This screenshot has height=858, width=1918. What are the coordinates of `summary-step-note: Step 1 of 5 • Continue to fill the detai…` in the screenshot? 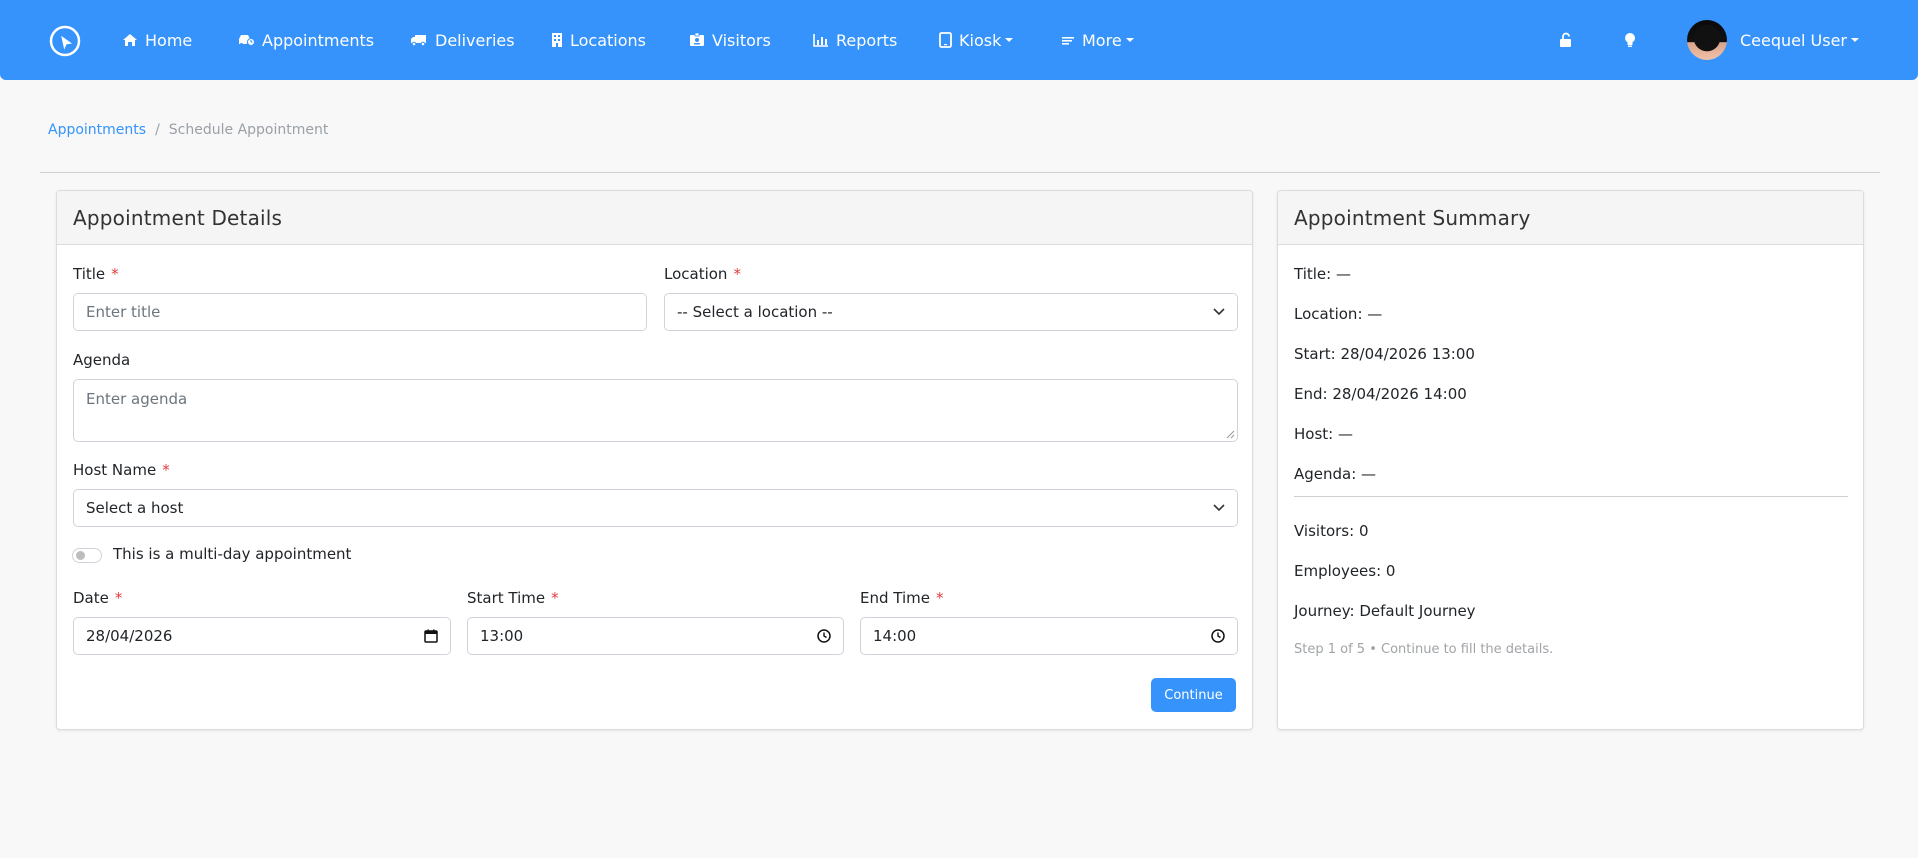 It's located at (1424, 649).